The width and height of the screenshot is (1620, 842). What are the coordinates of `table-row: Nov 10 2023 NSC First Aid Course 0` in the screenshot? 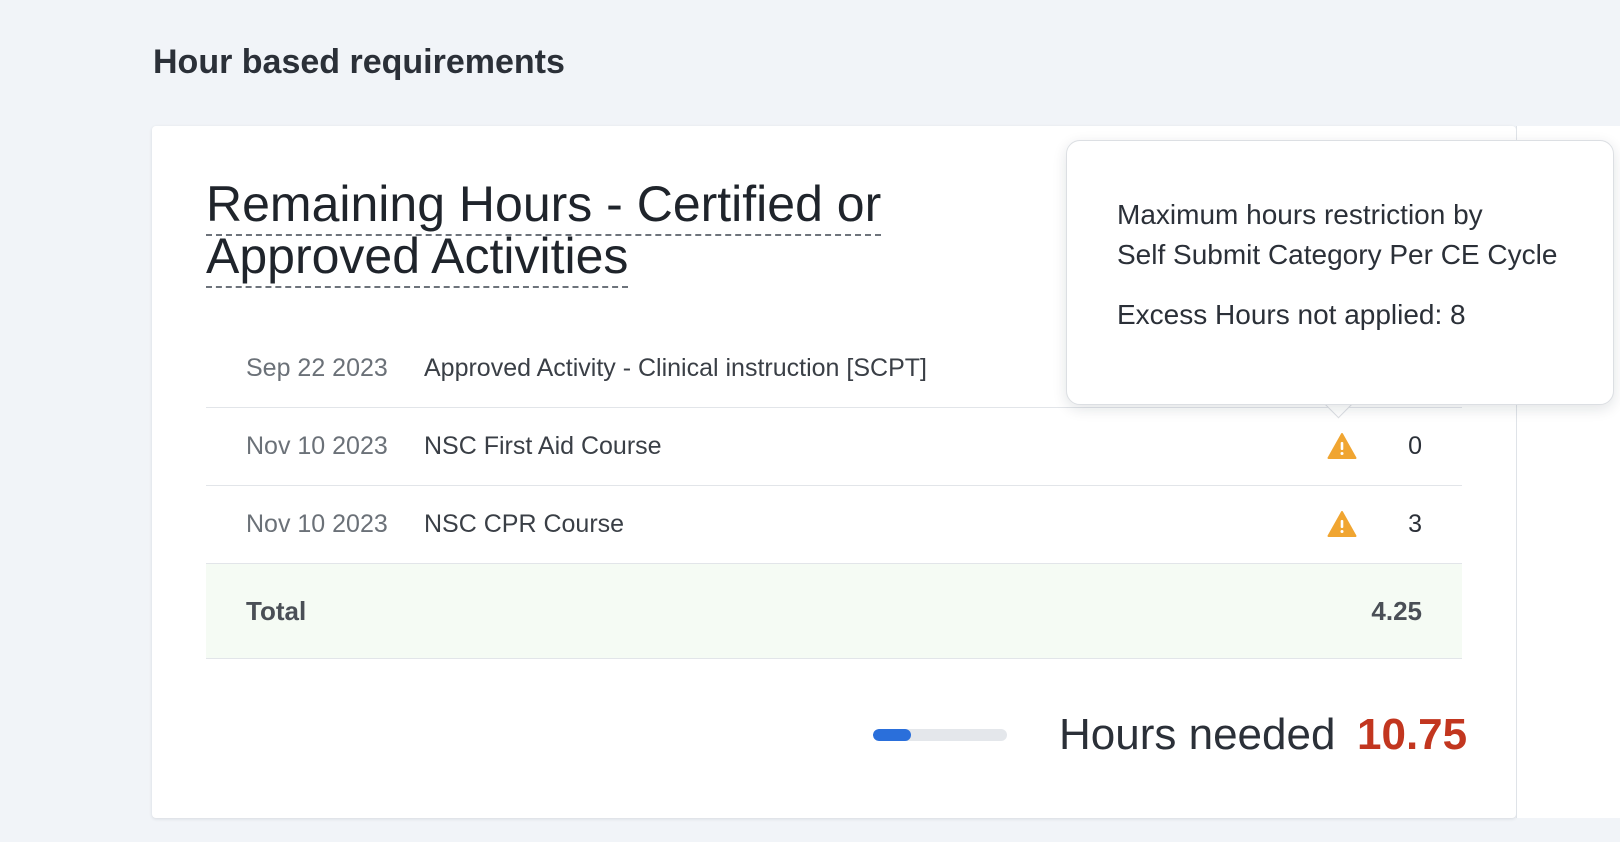 It's located at (834, 447).